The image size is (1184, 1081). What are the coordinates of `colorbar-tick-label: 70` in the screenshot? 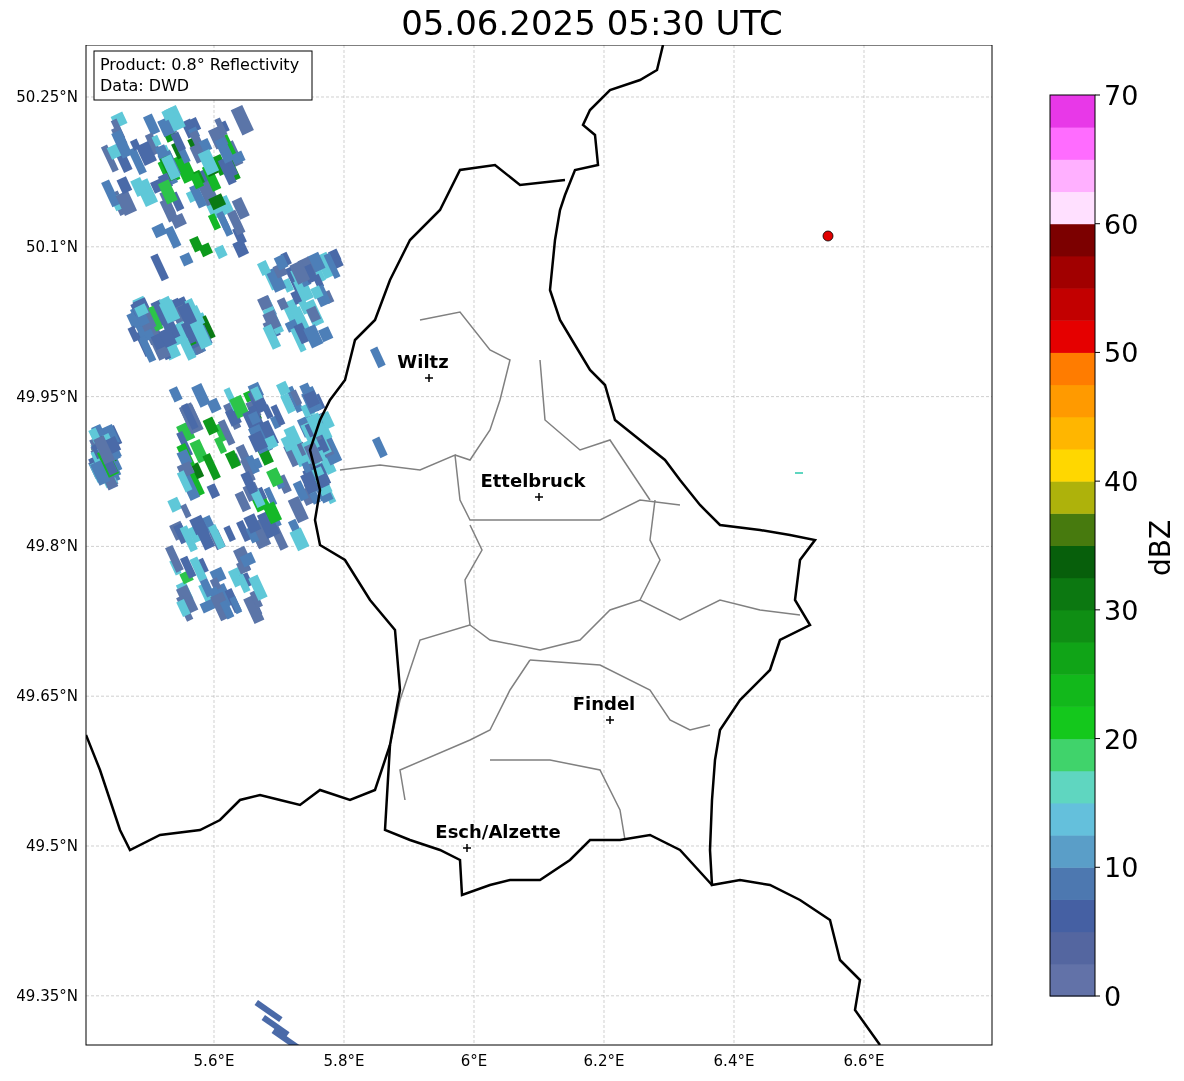 It's located at (1121, 95).